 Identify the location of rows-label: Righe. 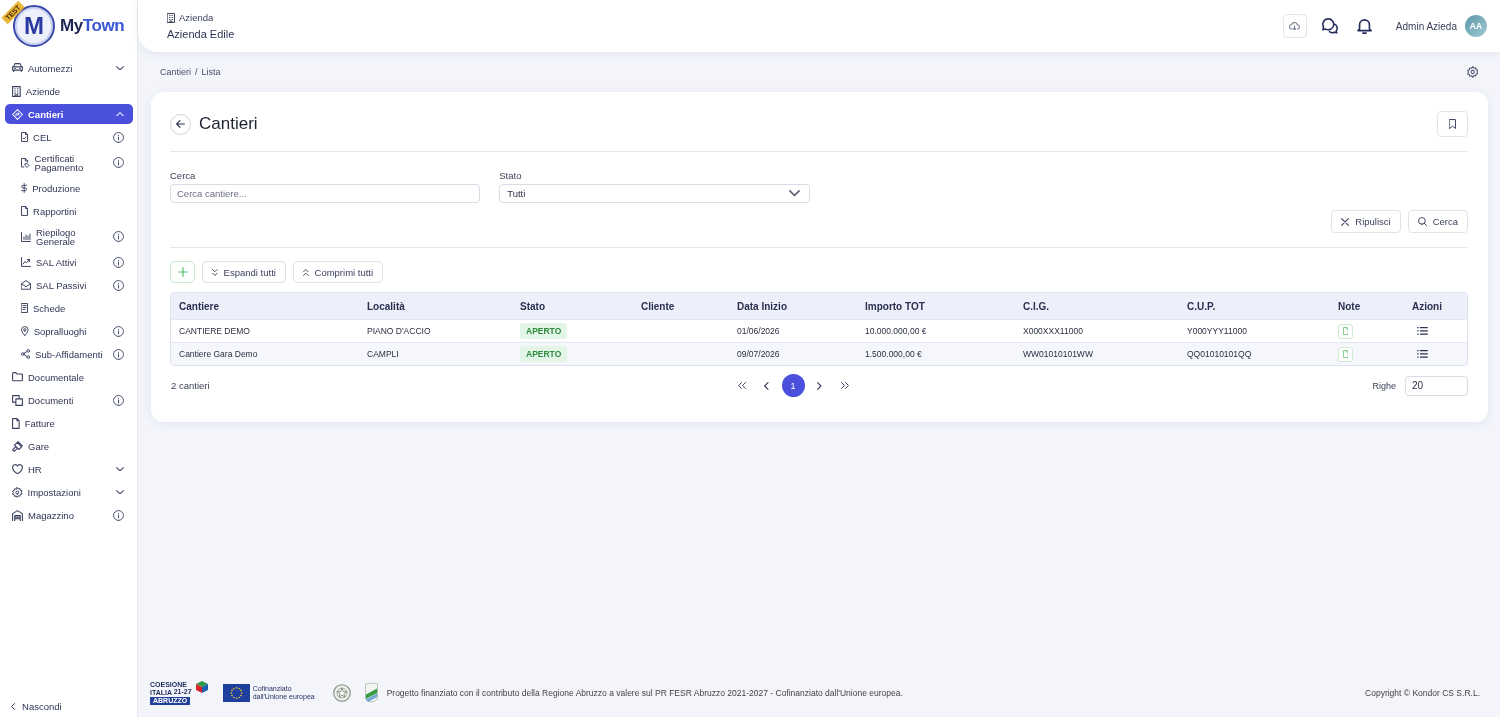
(1384, 385).